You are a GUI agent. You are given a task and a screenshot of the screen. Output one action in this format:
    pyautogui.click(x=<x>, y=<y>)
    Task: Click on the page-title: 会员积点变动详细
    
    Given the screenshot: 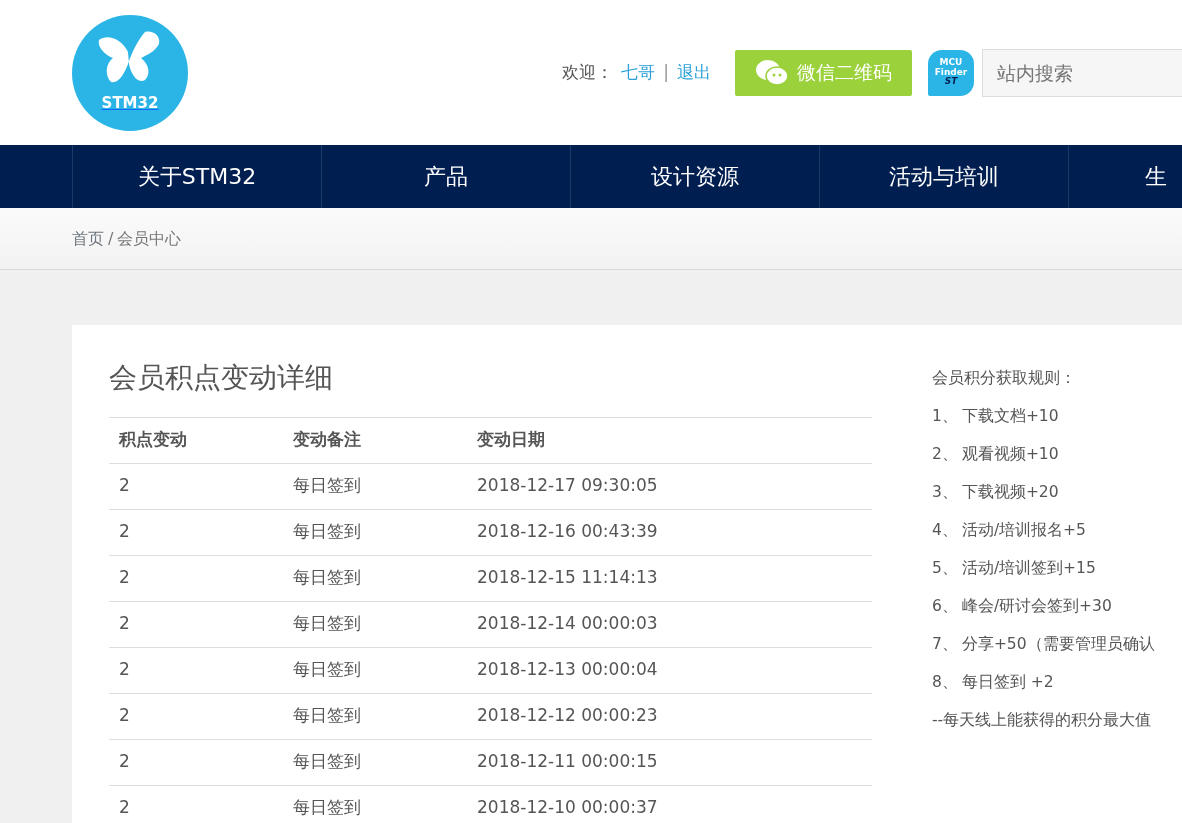 What is the action you would take?
    pyautogui.click(x=221, y=378)
    